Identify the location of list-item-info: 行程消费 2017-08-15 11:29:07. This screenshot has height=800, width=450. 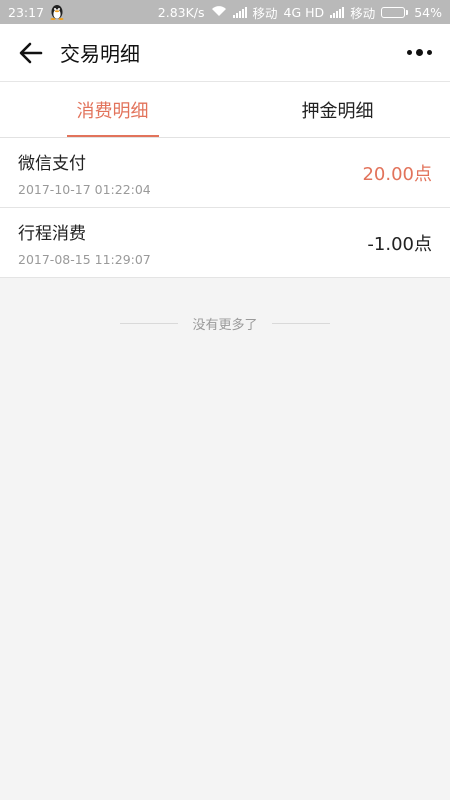
(84, 243).